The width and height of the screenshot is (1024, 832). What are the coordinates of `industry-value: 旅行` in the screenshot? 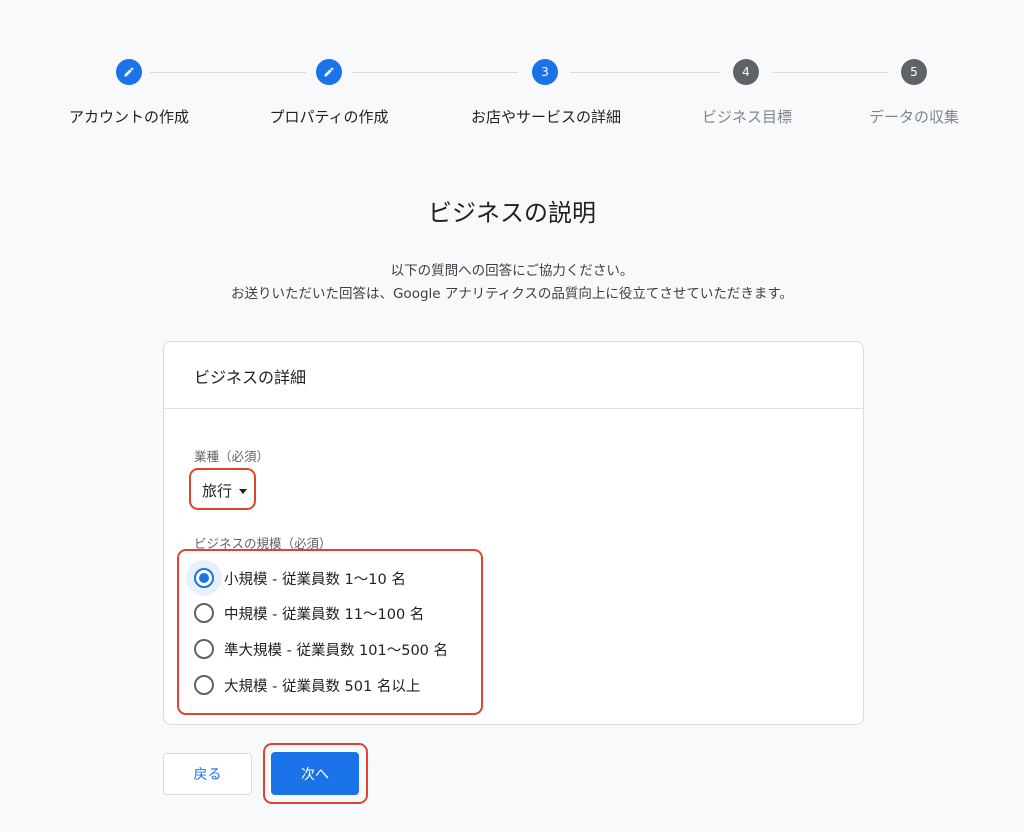 It's located at (217, 491).